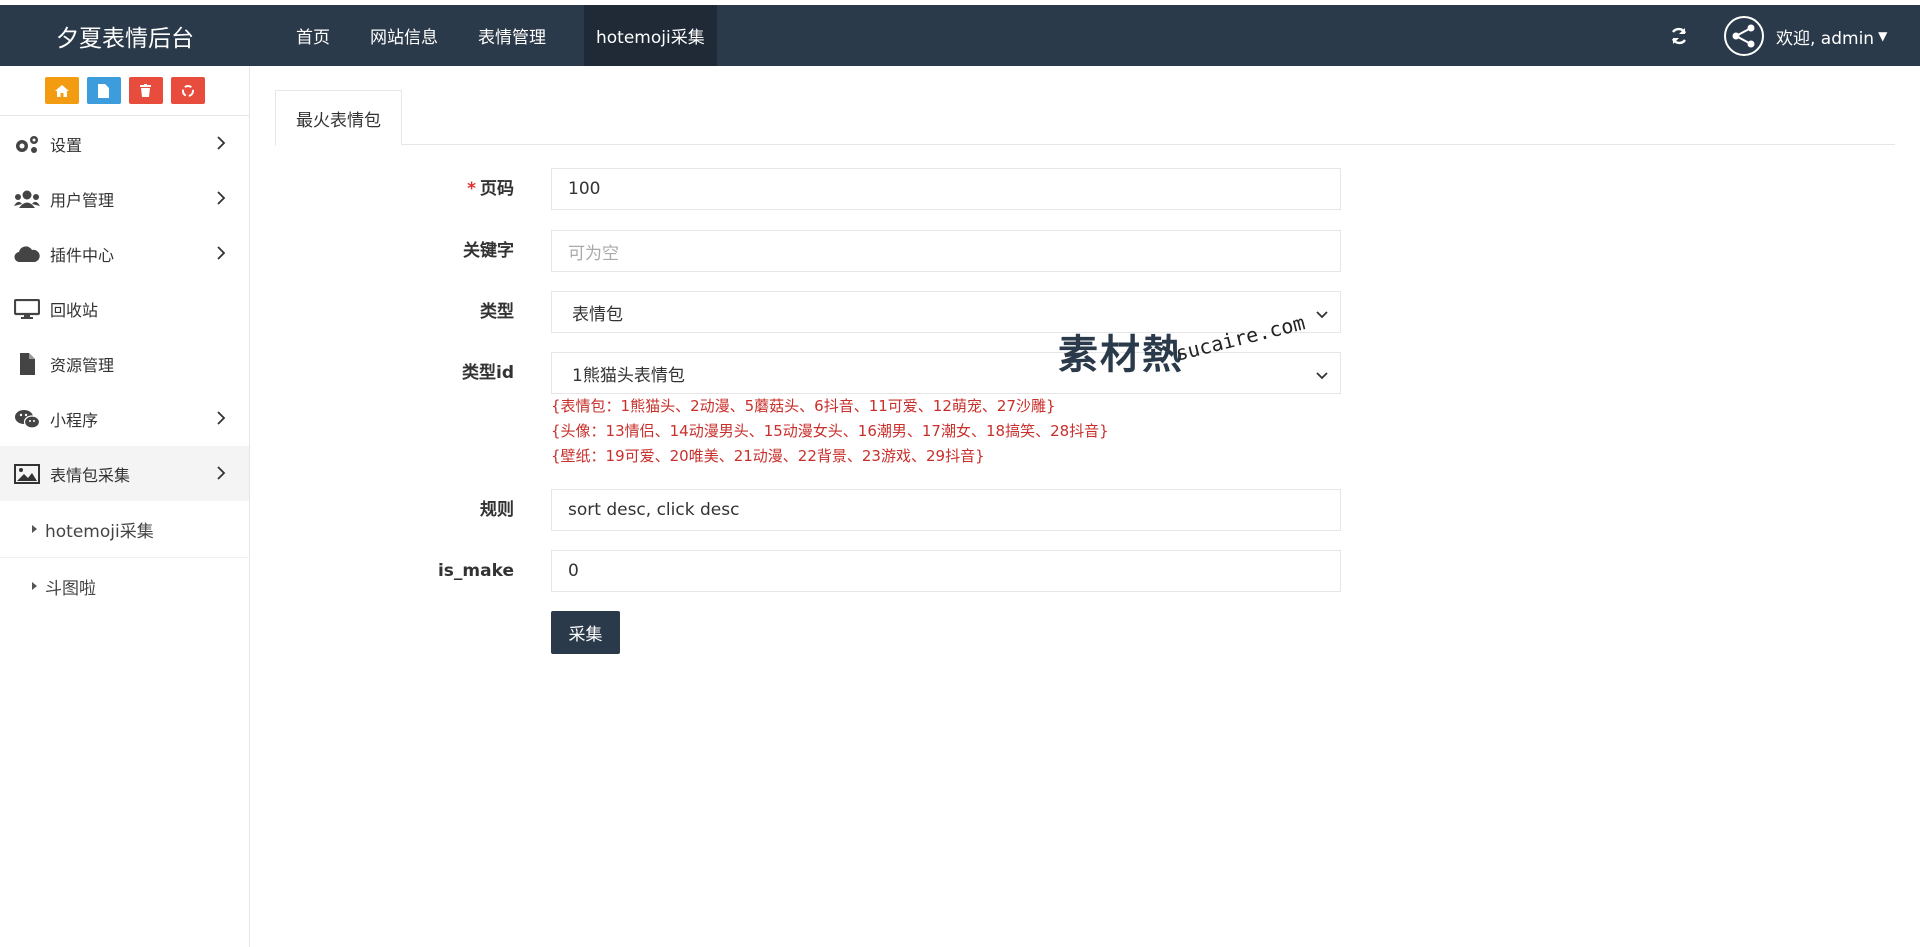  I want to click on type-id-select-value: 1熊猫头表情包, so click(628, 375).